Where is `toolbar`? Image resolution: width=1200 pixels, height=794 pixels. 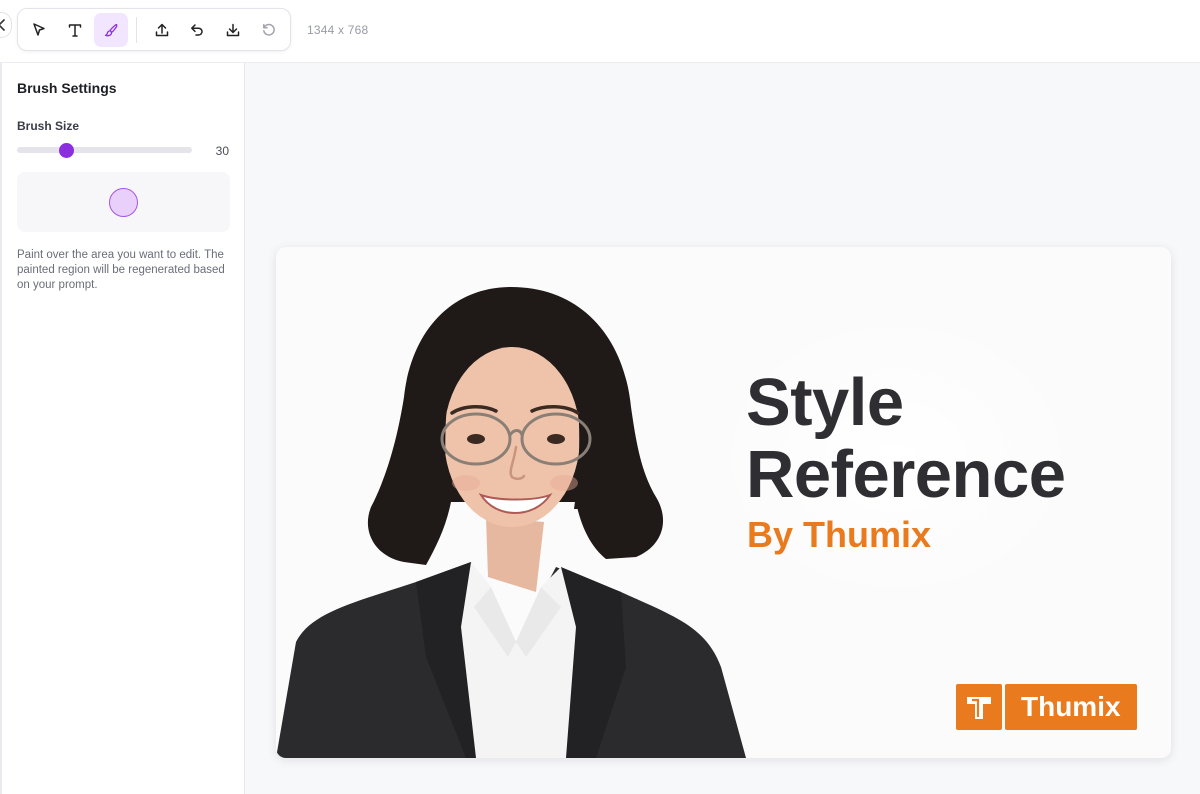
toolbar is located at coordinates (154, 29).